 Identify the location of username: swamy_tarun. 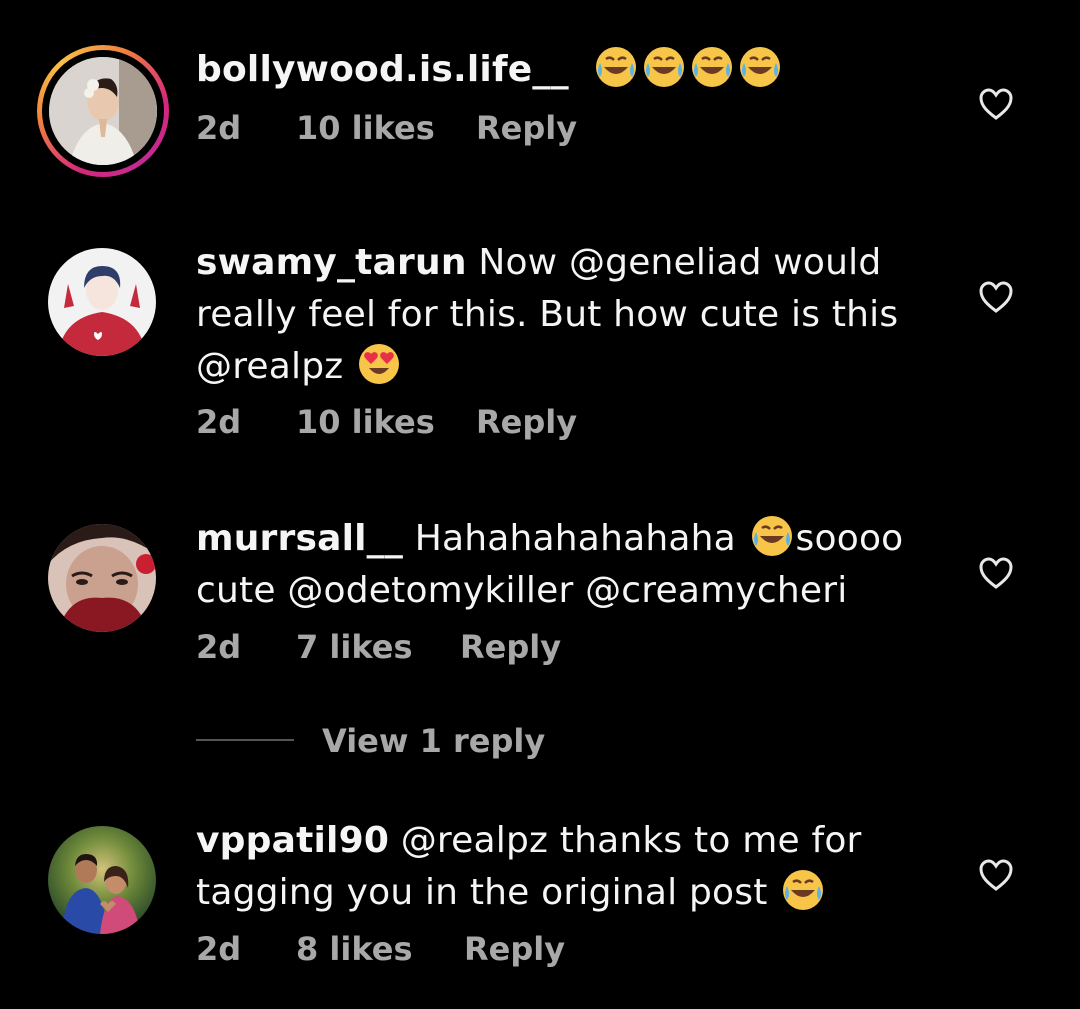
(331, 262).